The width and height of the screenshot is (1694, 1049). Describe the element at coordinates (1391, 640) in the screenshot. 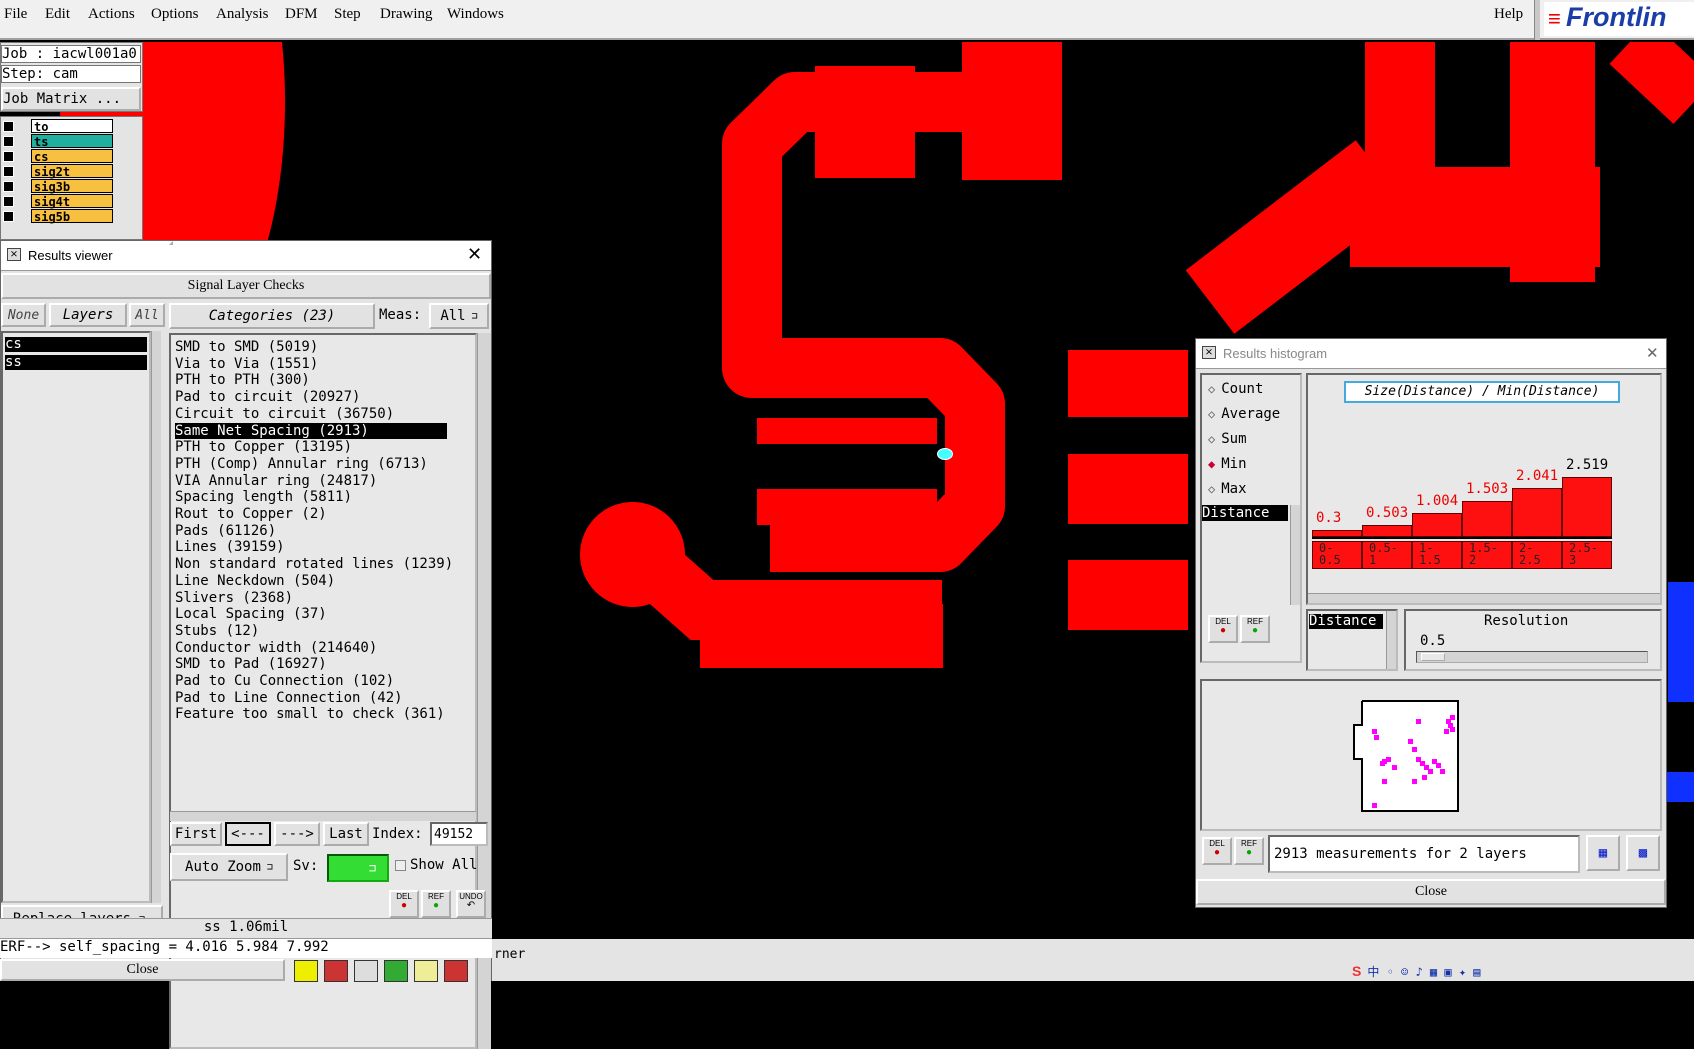

I see `resolution-field-scrollbar` at that location.